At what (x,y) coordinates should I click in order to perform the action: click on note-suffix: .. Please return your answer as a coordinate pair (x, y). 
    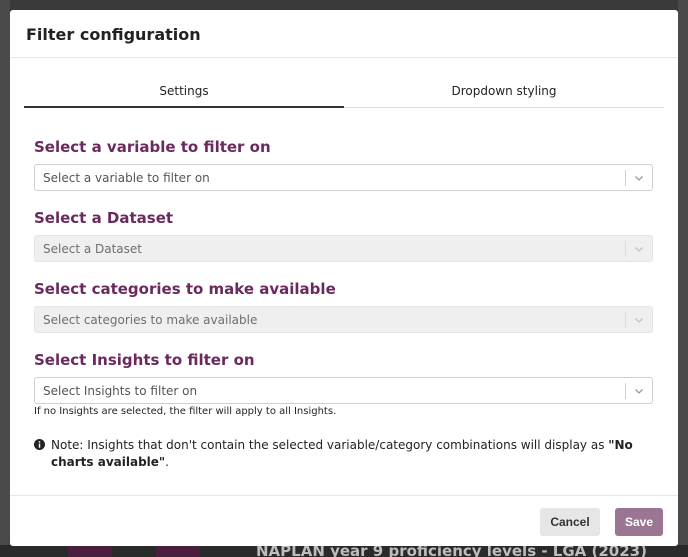
    Looking at the image, I should click on (167, 462).